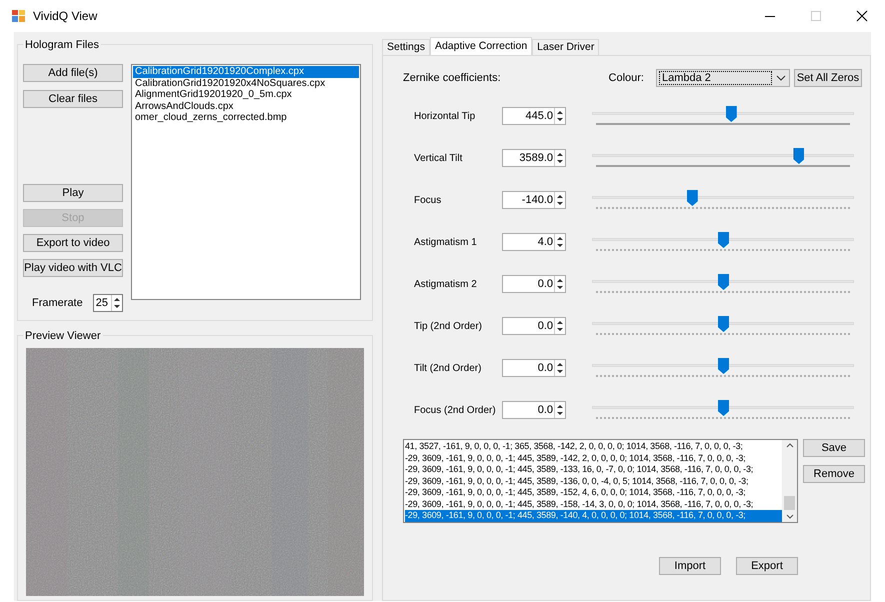  I want to click on coefficient-label: Tilt (2nd Order), so click(448, 369).